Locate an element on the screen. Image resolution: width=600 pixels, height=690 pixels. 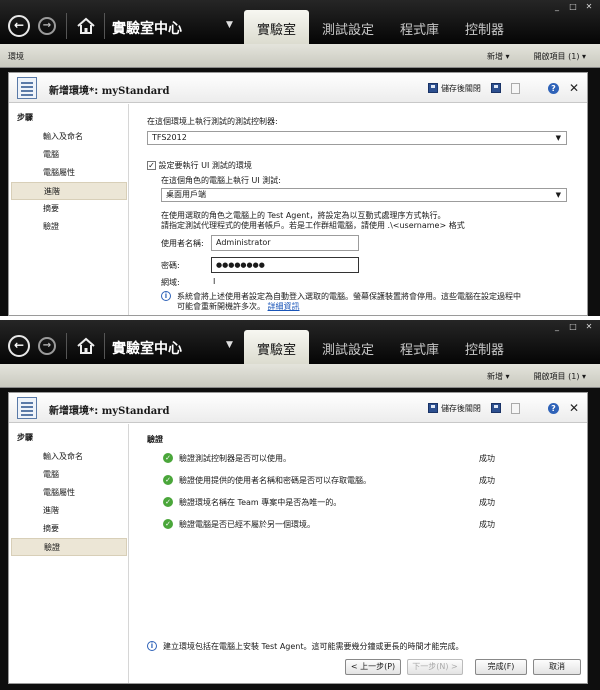
previous-button: < 上一步(P) is located at coordinates (373, 667).